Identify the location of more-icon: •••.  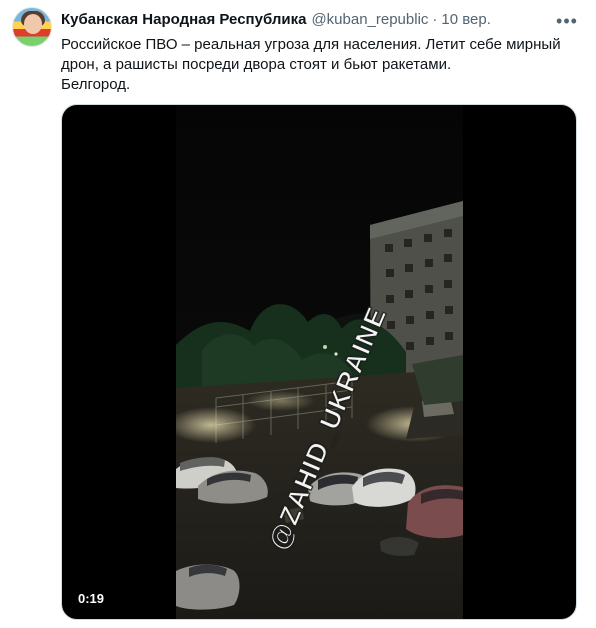
(567, 21).